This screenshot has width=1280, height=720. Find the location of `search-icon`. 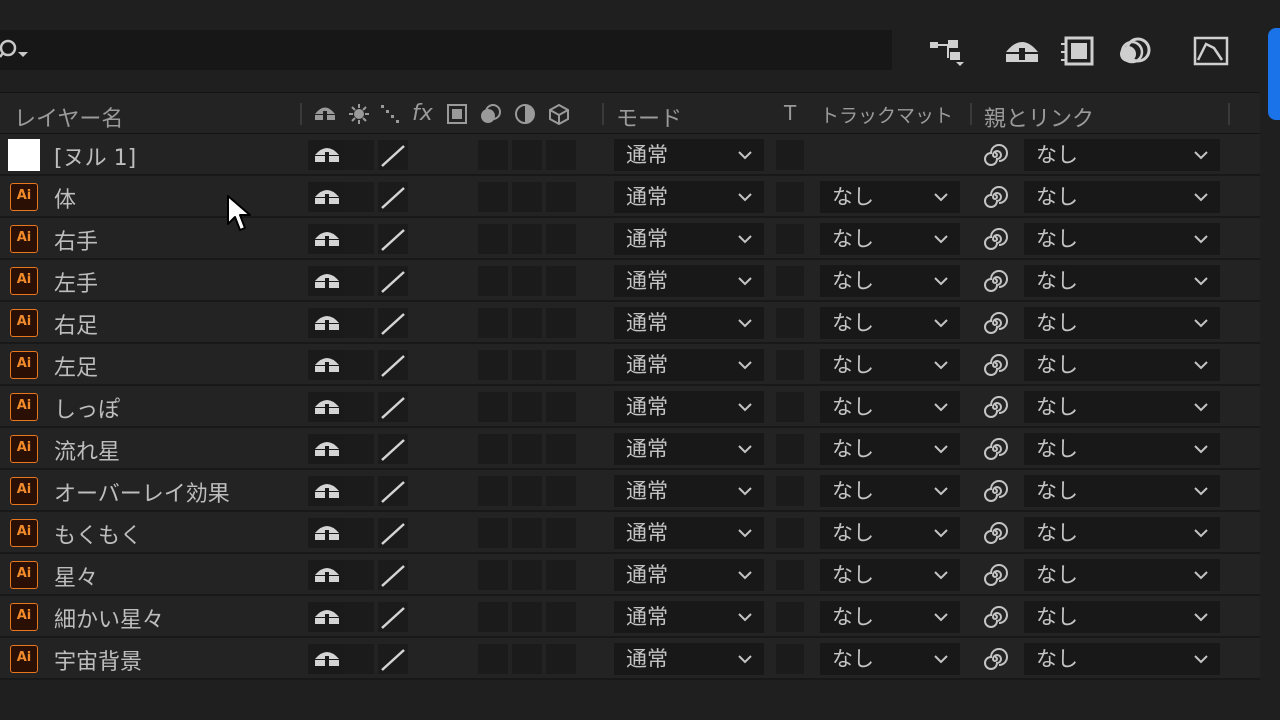

search-icon is located at coordinates (17, 51).